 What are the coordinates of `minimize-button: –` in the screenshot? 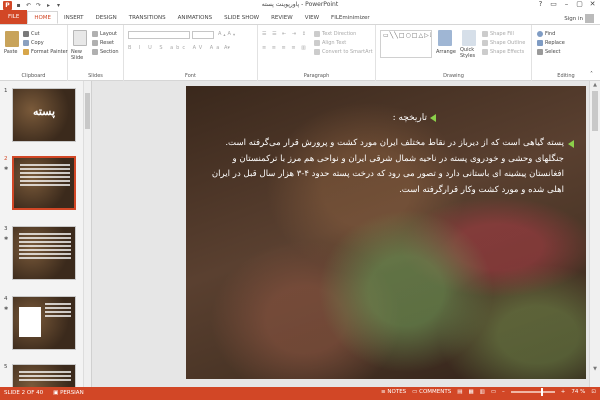 It's located at (566, 4).